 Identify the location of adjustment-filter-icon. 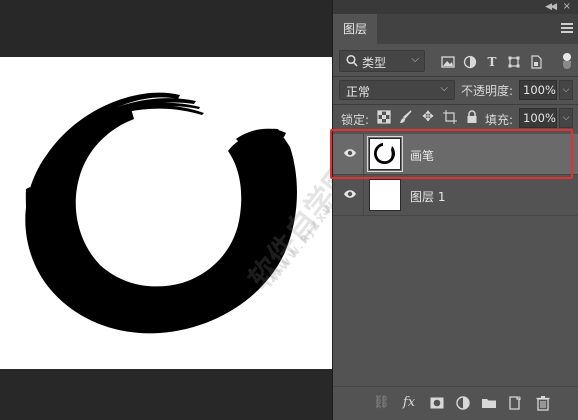
(470, 62).